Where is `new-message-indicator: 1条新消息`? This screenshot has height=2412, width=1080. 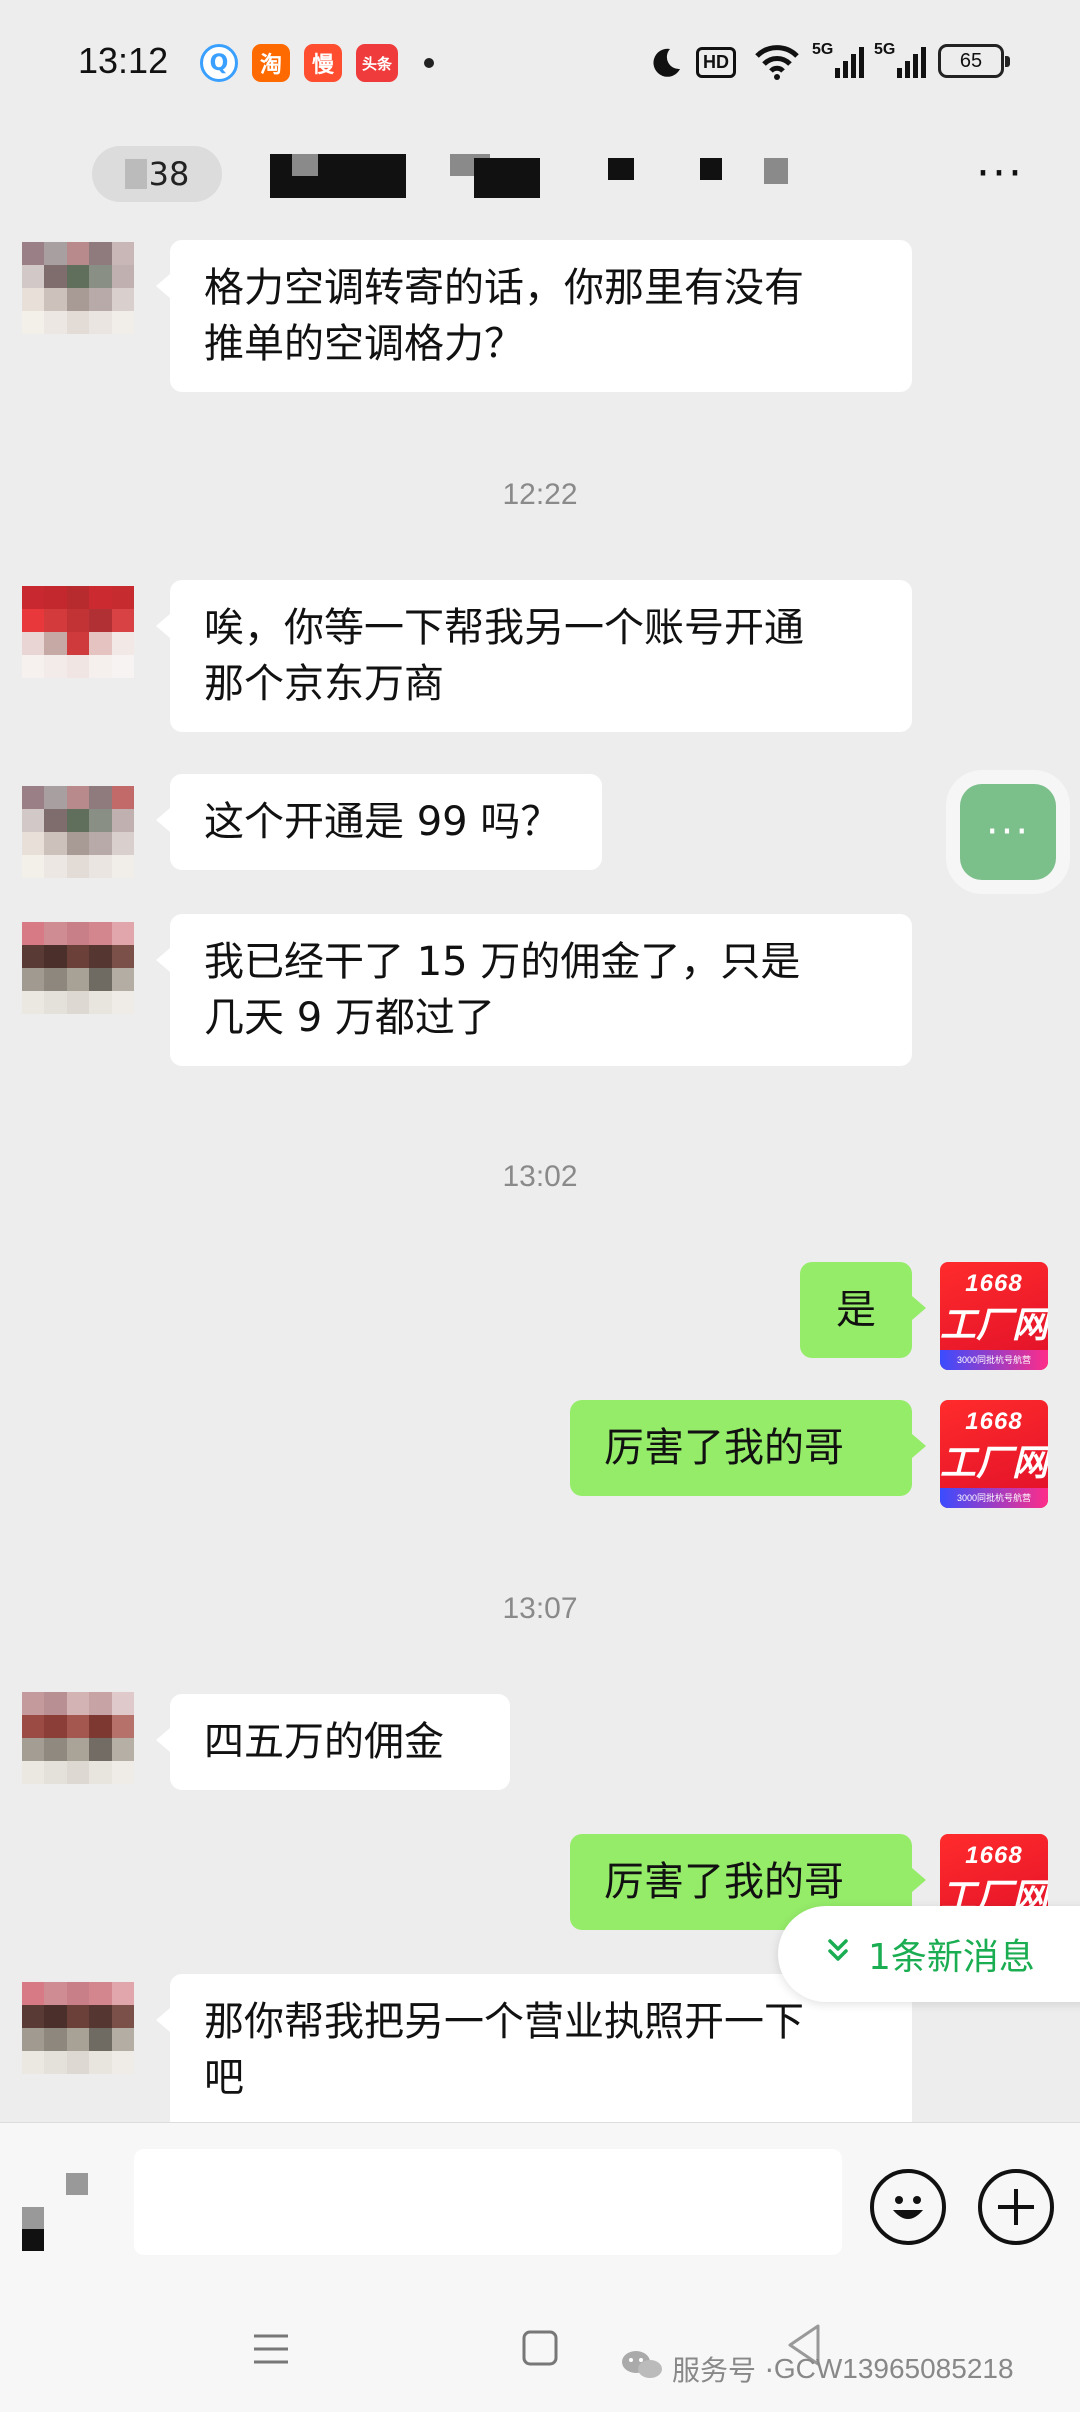
new-message-indicator: 1条新消息 is located at coordinates (929, 1954).